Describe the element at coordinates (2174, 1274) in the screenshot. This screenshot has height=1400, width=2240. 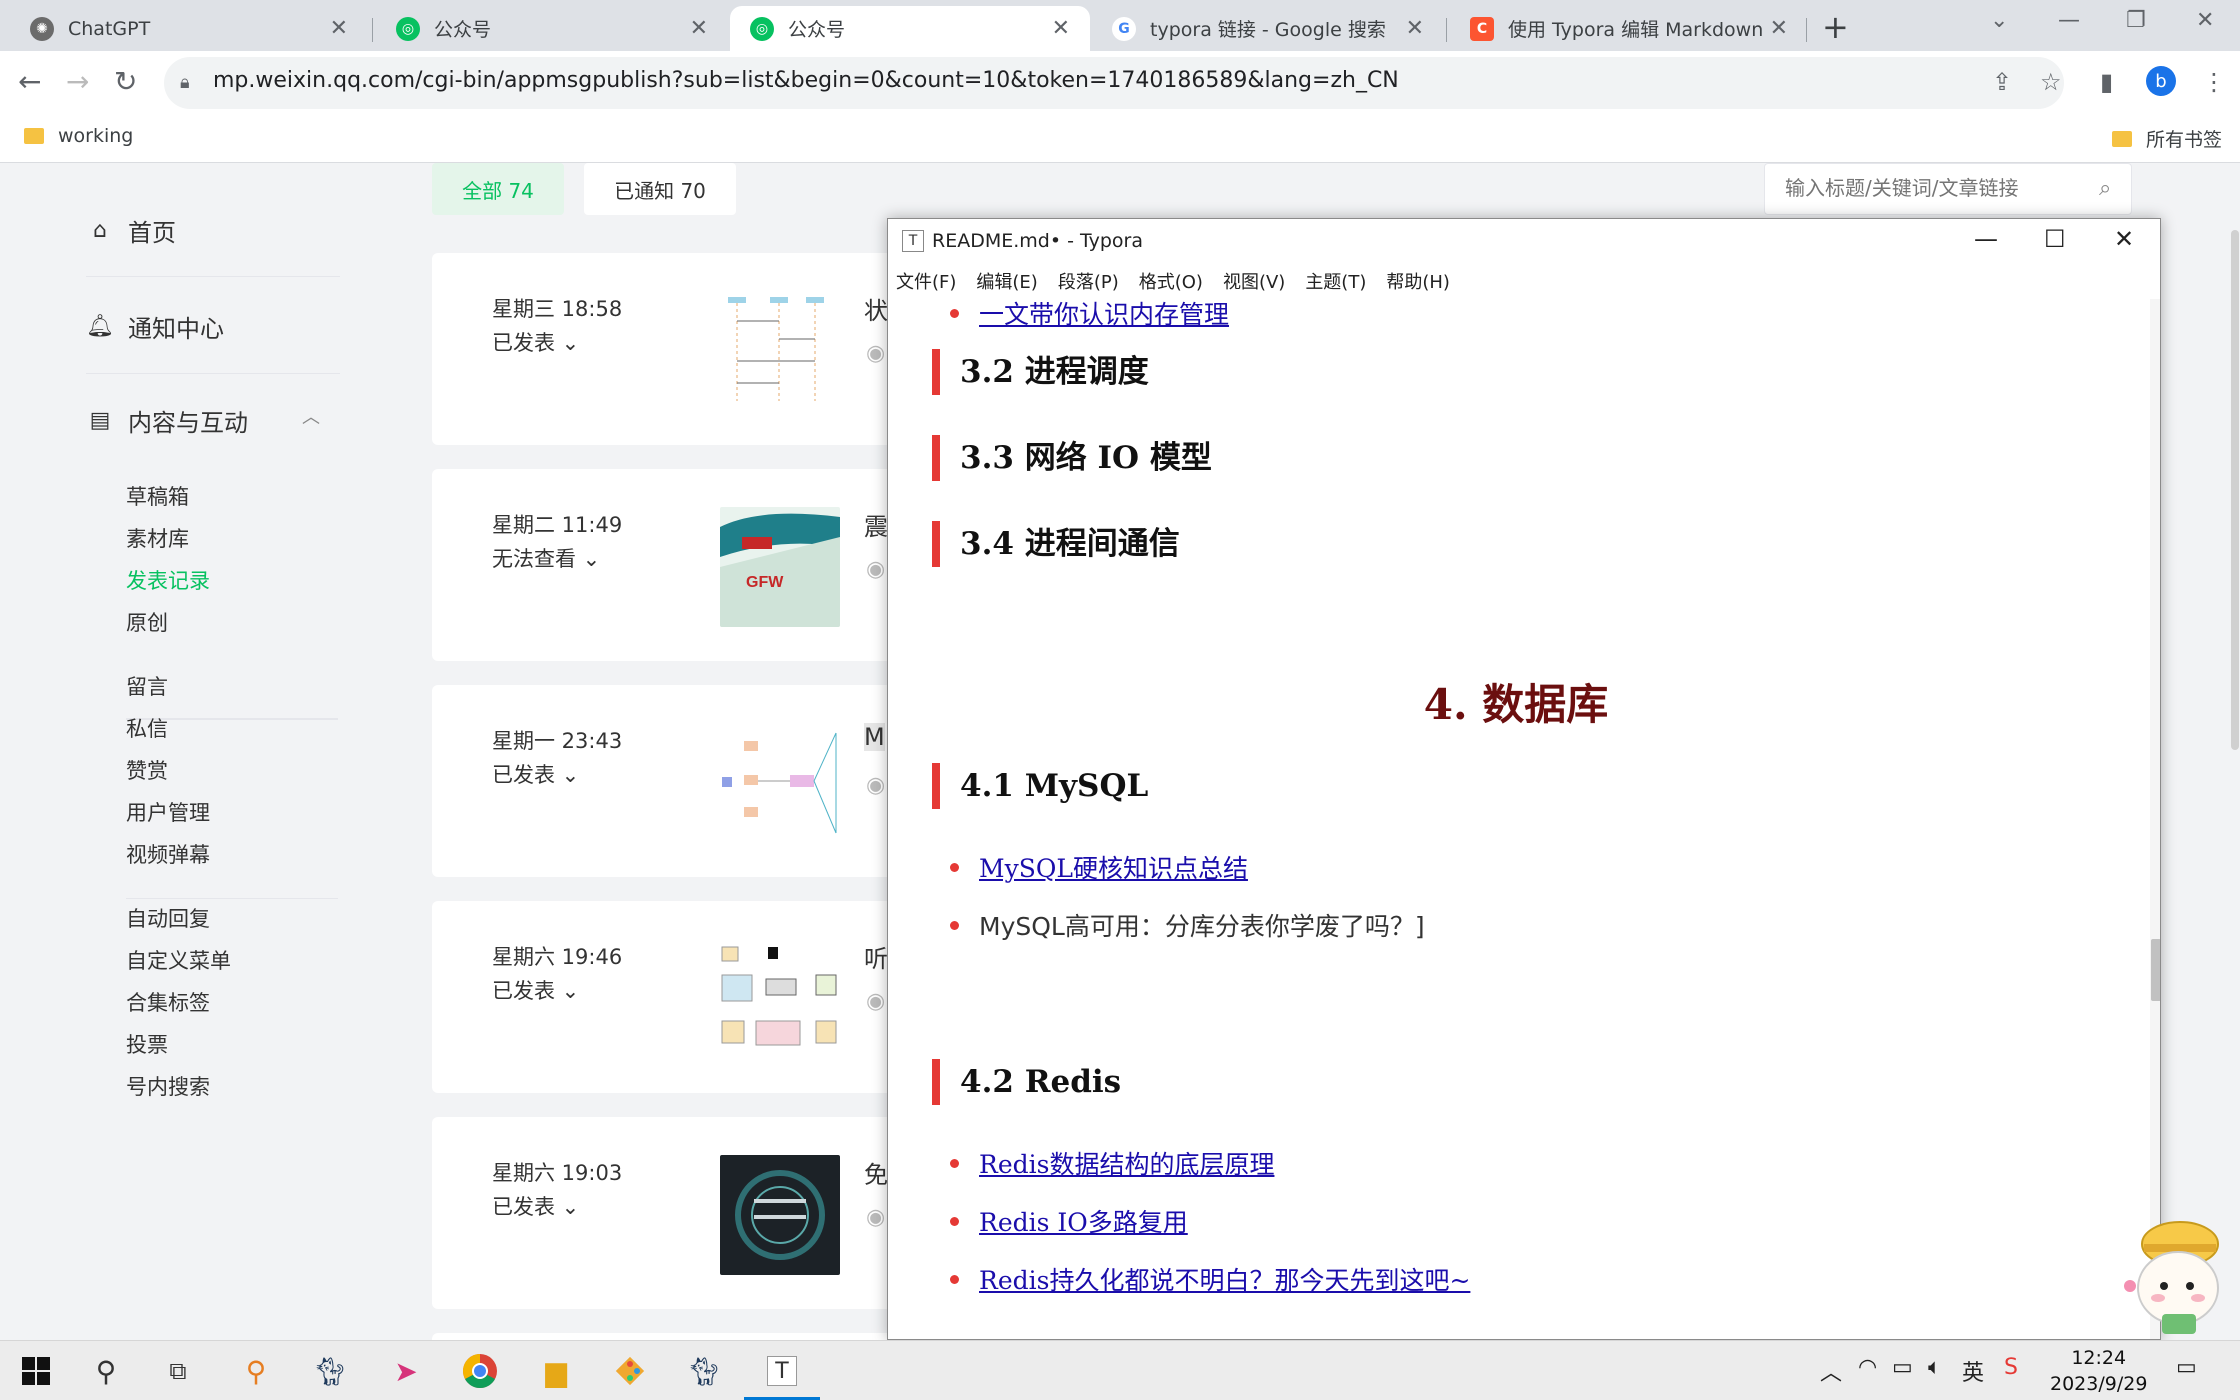
I see `mascot-sticker` at that location.